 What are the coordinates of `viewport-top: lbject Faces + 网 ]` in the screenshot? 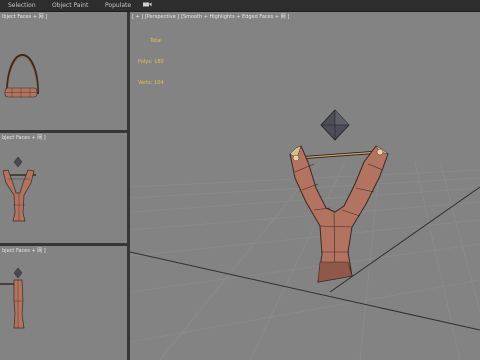 It's located at (63, 71).